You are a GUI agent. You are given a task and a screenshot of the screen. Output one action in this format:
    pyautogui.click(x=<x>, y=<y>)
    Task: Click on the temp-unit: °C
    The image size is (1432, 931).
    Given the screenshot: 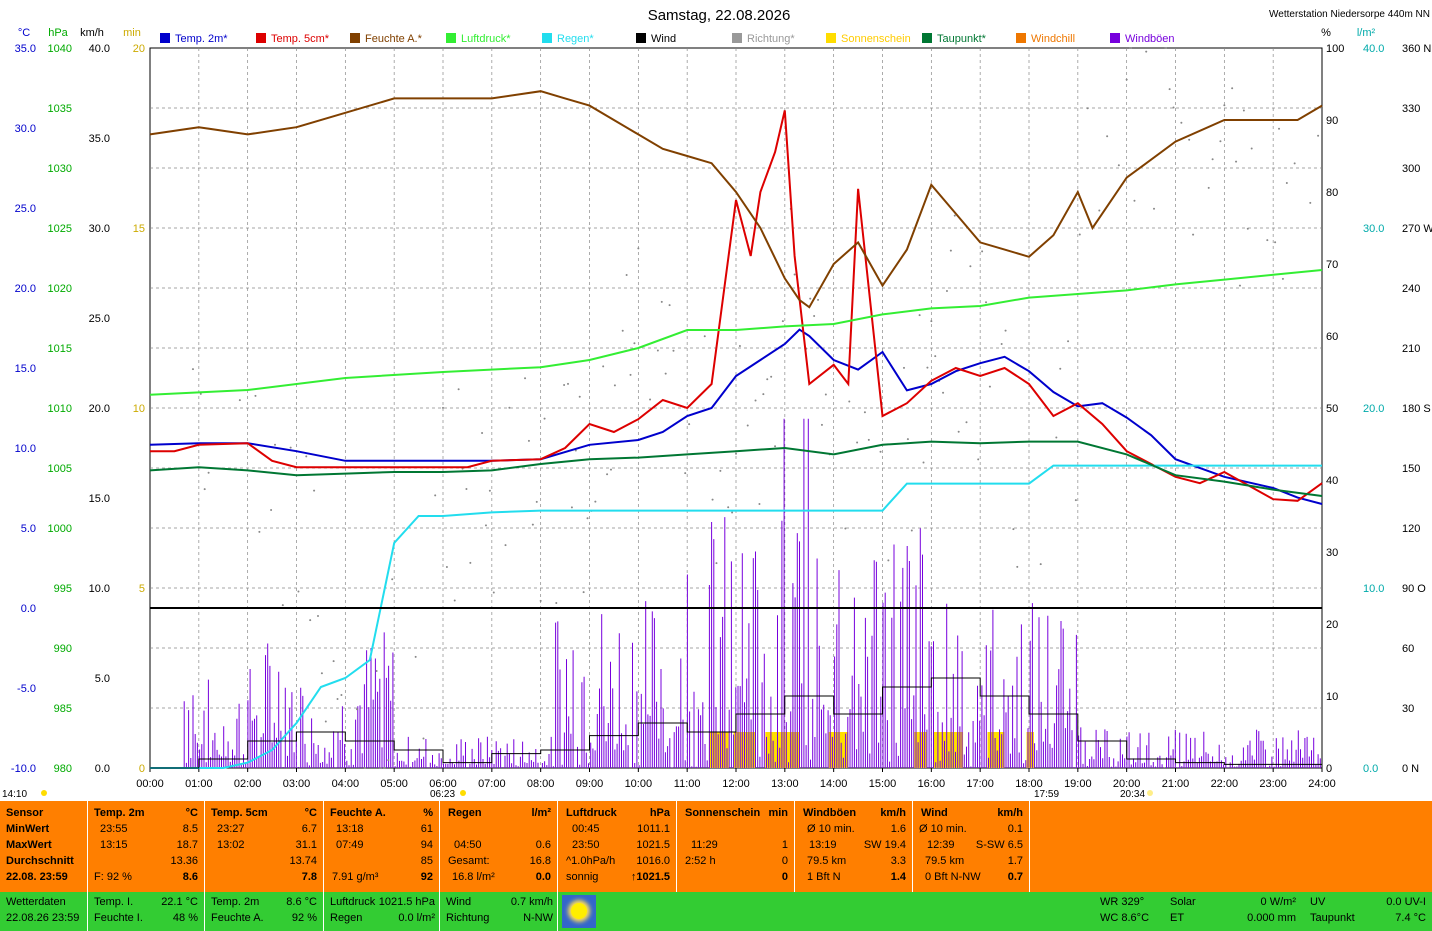 What is the action you would take?
    pyautogui.click(x=24, y=33)
    